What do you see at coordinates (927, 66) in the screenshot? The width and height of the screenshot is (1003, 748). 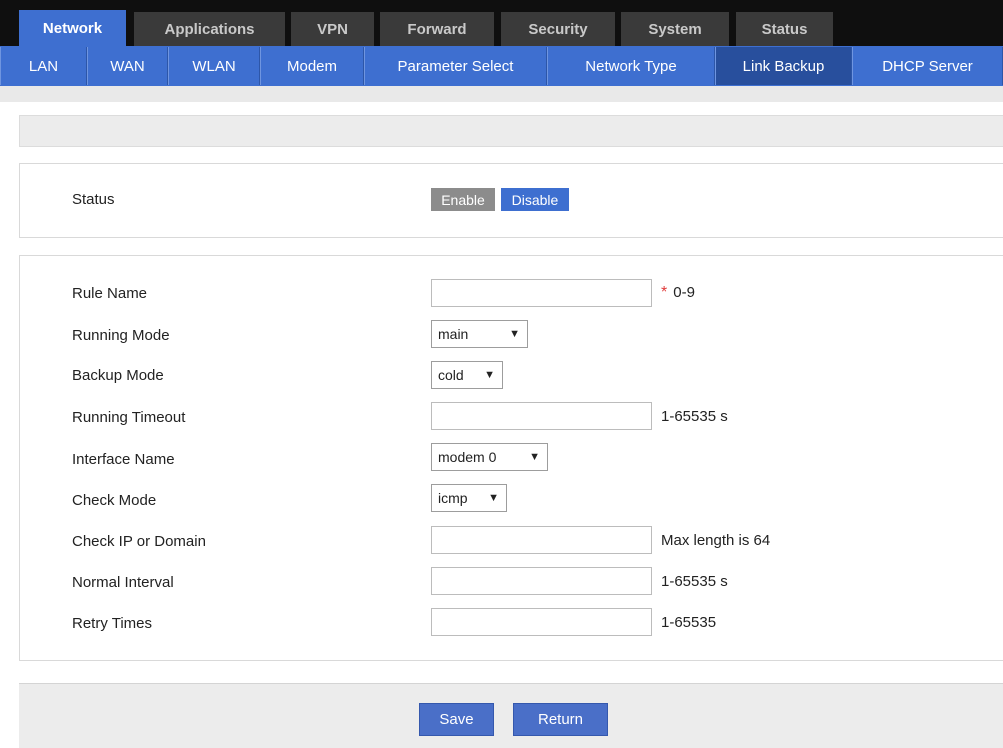 I see `subtab-dhcp-server: DHCP Server` at bounding box center [927, 66].